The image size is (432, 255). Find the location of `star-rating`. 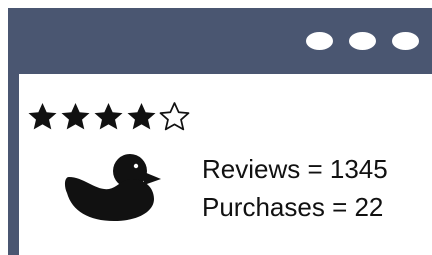

star-rating is located at coordinates (108, 117).